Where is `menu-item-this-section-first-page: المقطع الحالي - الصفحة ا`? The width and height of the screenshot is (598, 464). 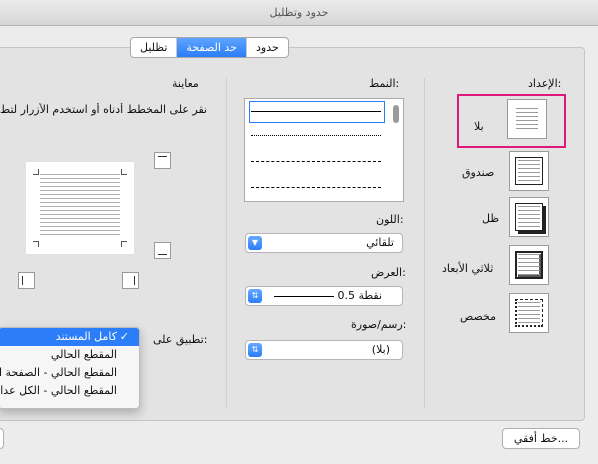
menu-item-this-section-first-page: المقطع الحالي - الصفحة ا is located at coordinates (69, 373).